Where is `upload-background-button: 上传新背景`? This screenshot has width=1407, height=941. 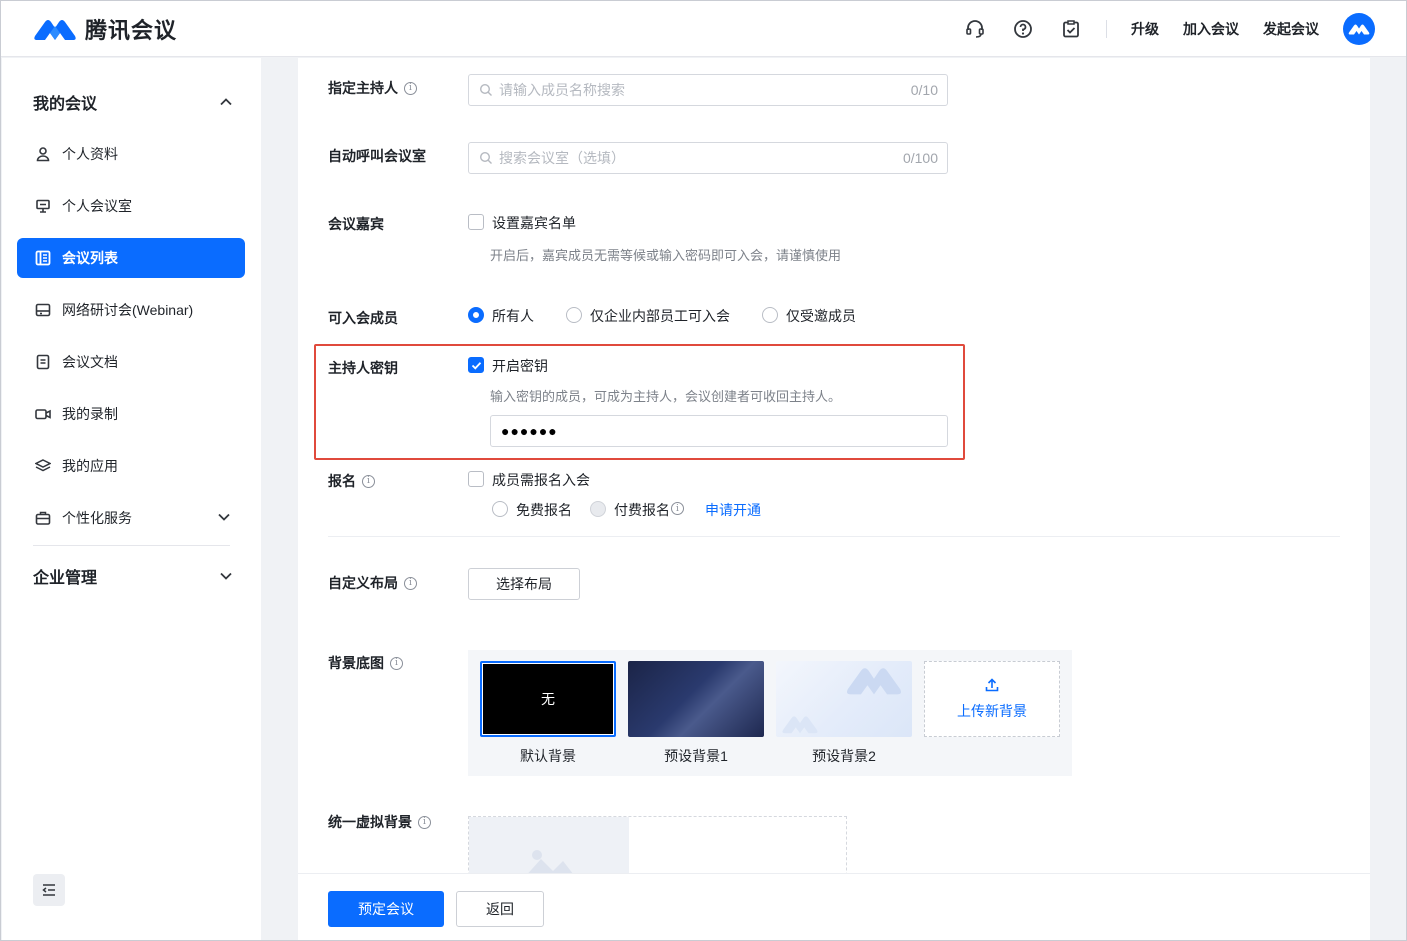
upload-background-button: 上传新背景 is located at coordinates (992, 699).